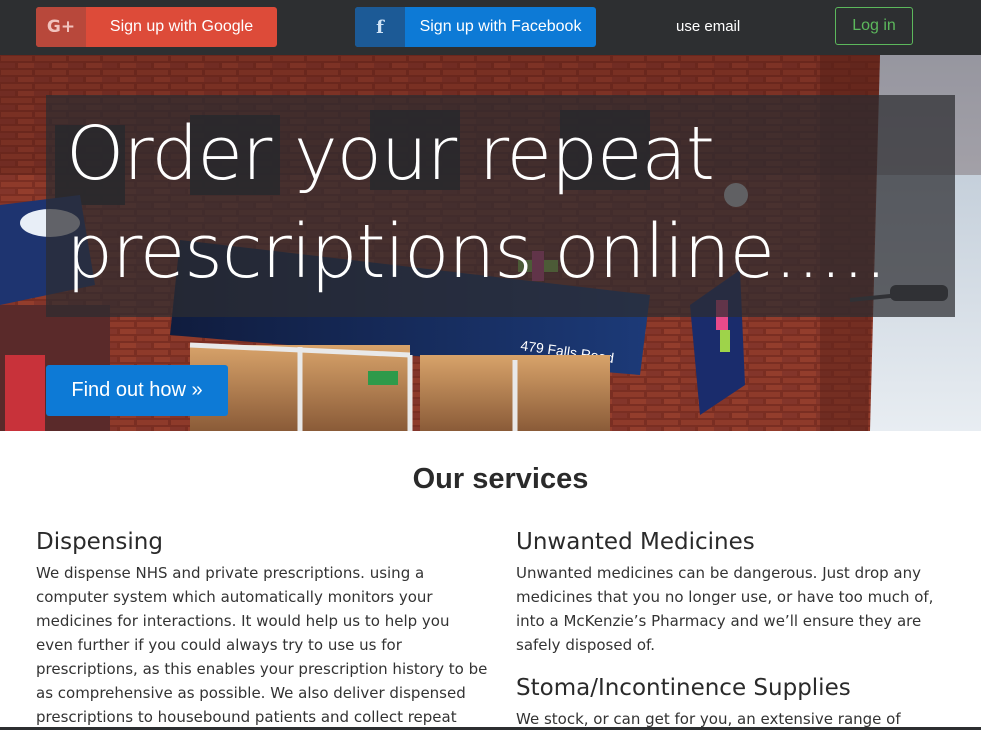  What do you see at coordinates (708, 26) in the screenshot?
I see `use-email-link: use email` at bounding box center [708, 26].